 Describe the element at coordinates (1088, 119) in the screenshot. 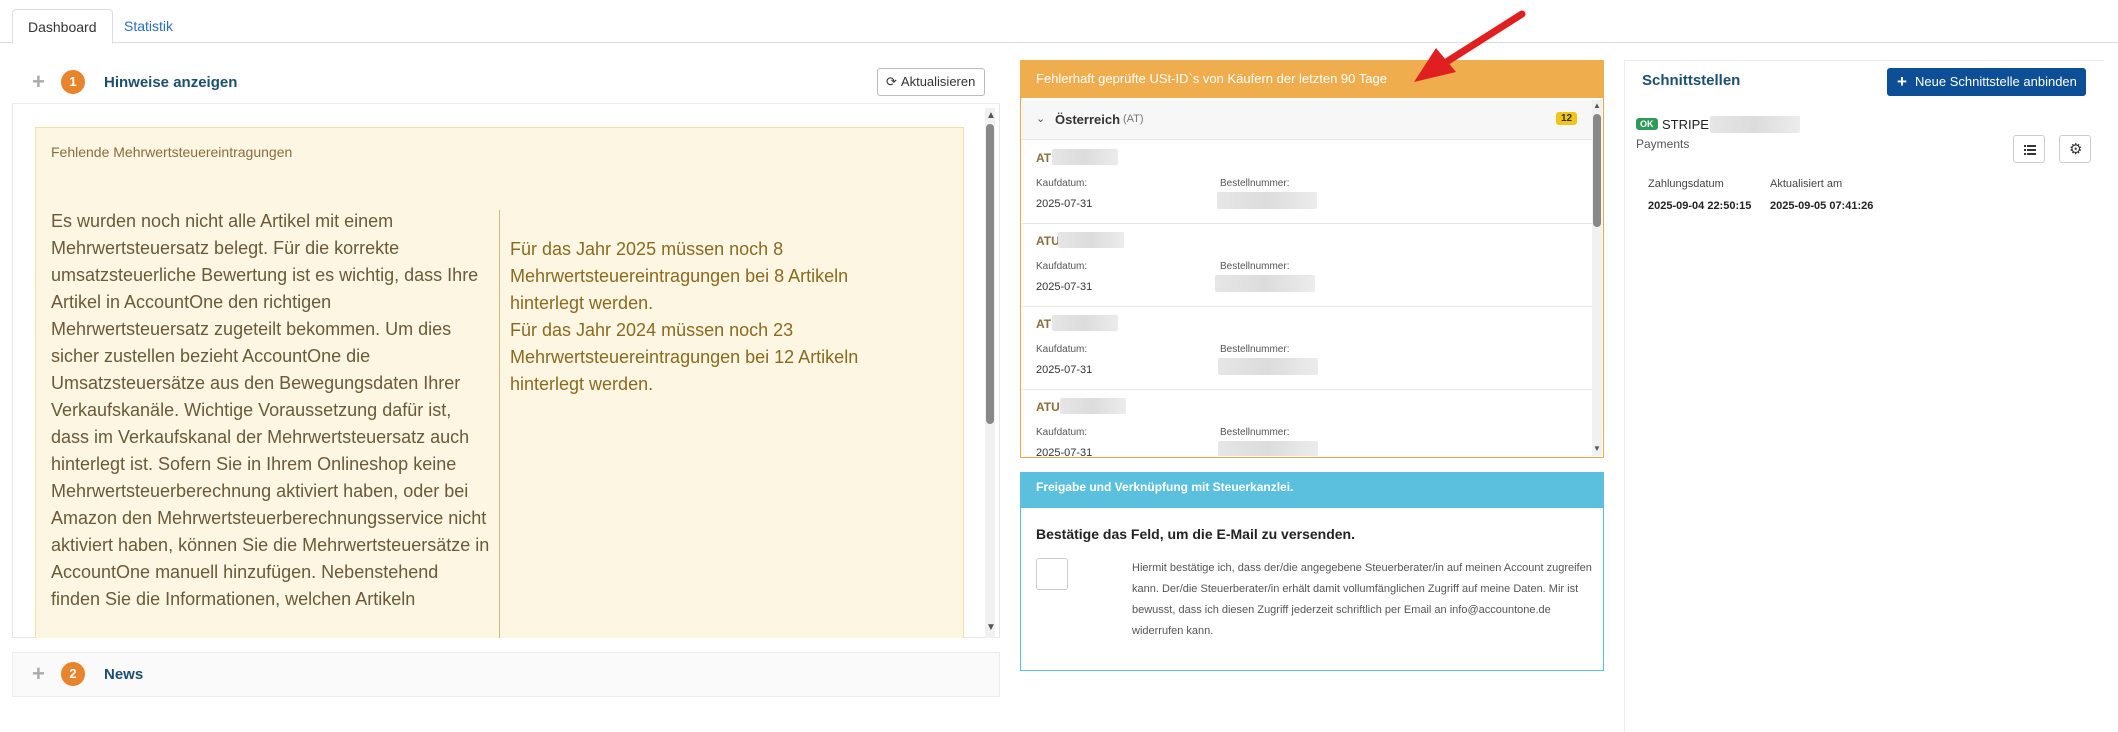

I see `country-name: Österreich` at that location.